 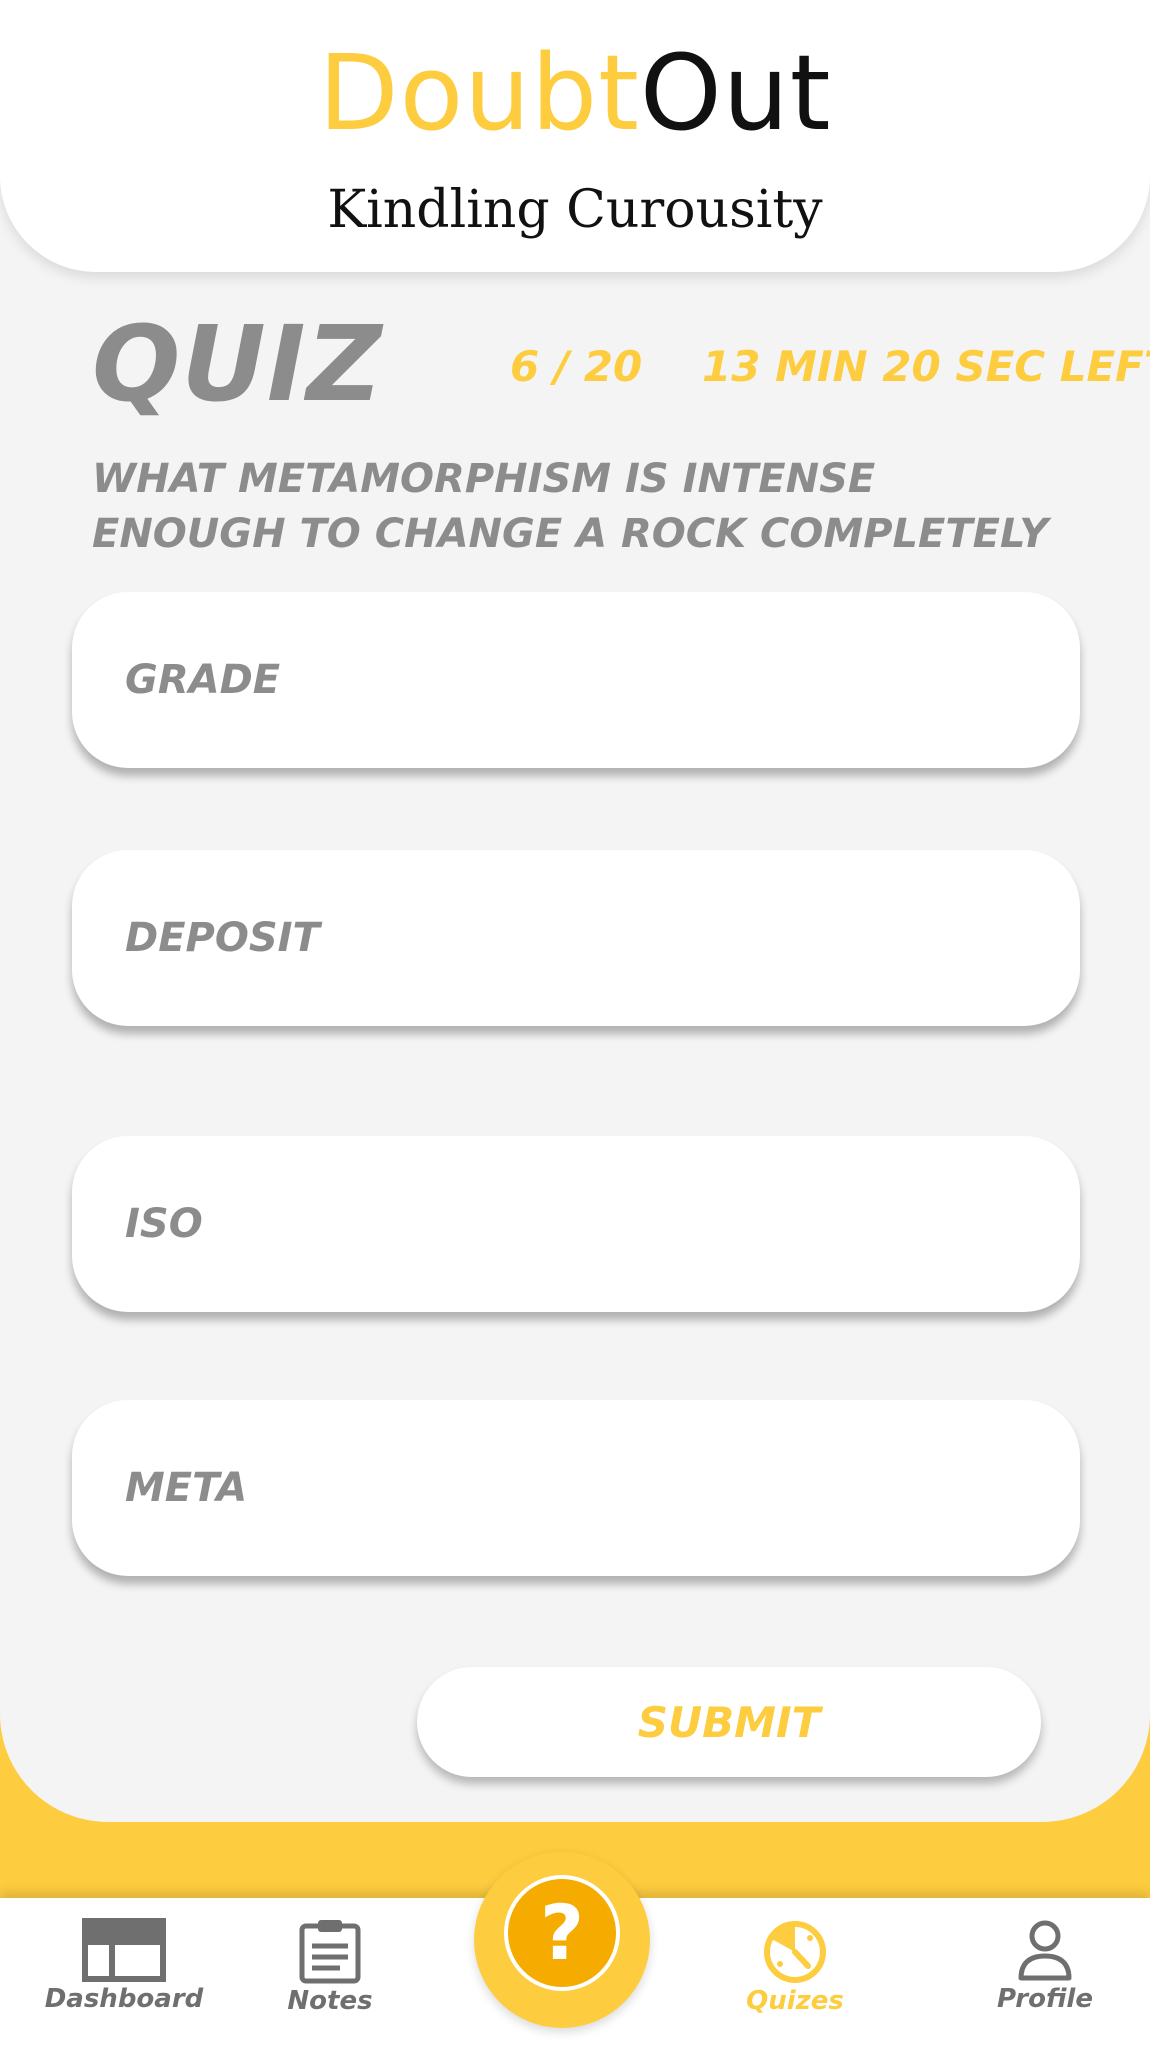 What do you see at coordinates (576, 366) in the screenshot?
I see `question-counter: 6 / 20` at bounding box center [576, 366].